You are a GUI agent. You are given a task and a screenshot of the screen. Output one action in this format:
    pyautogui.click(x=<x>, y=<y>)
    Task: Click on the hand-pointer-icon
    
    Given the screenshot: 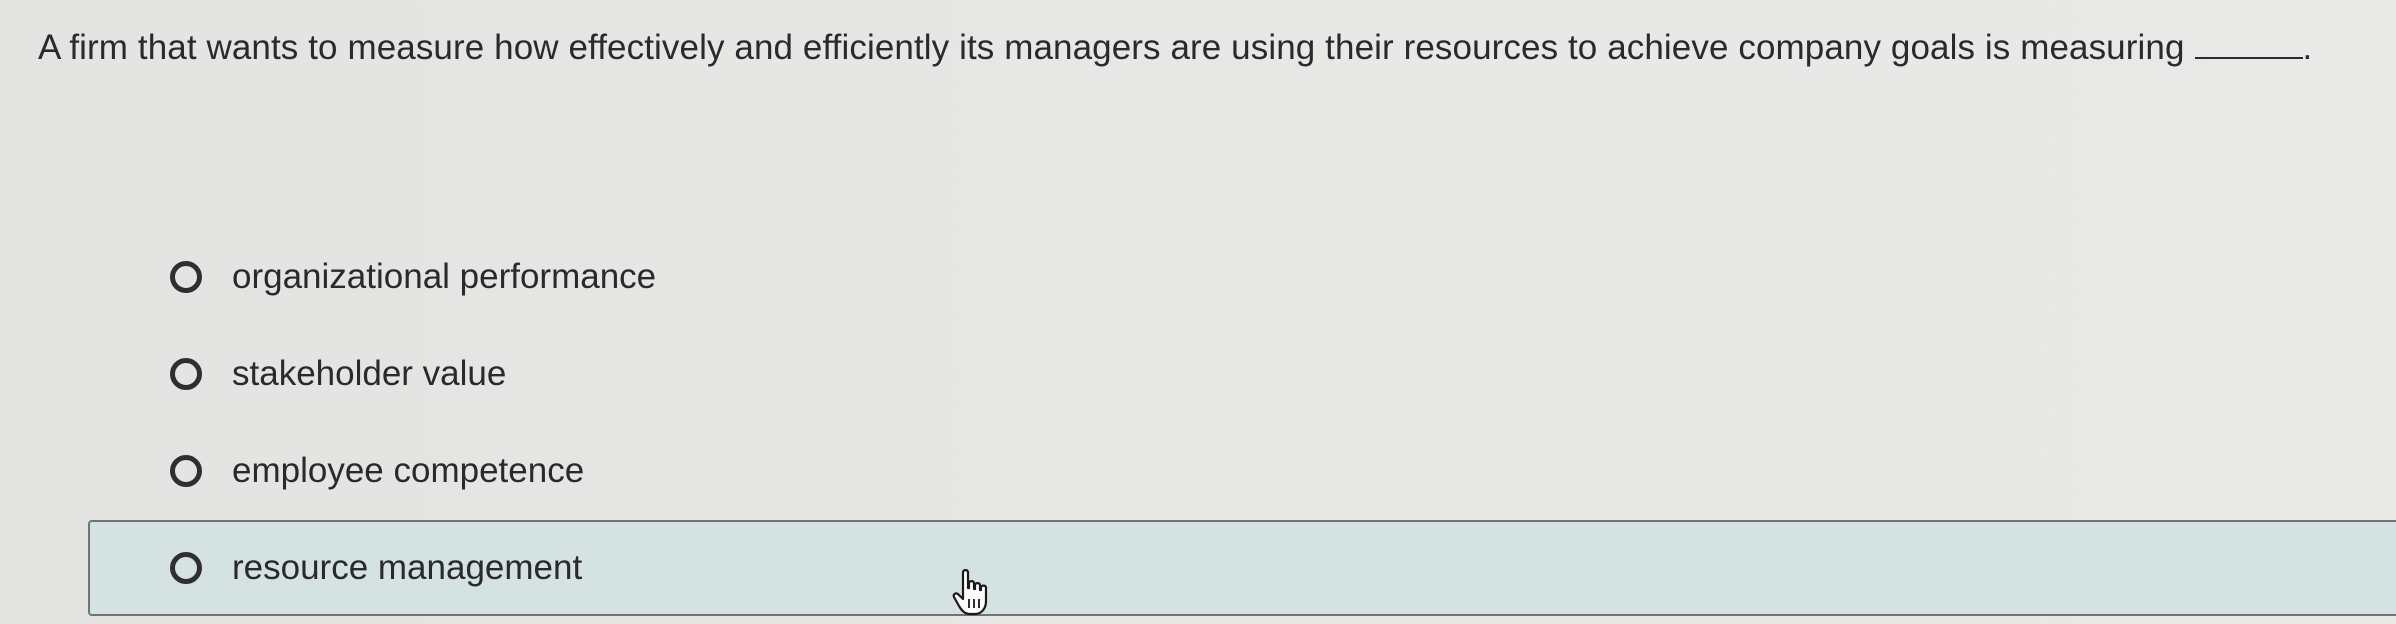 What is the action you would take?
    pyautogui.click(x=970, y=592)
    